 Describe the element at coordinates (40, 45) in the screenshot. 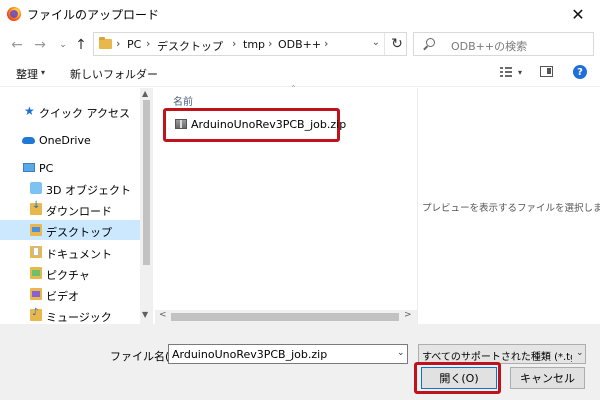

I see `forward-button: →` at that location.